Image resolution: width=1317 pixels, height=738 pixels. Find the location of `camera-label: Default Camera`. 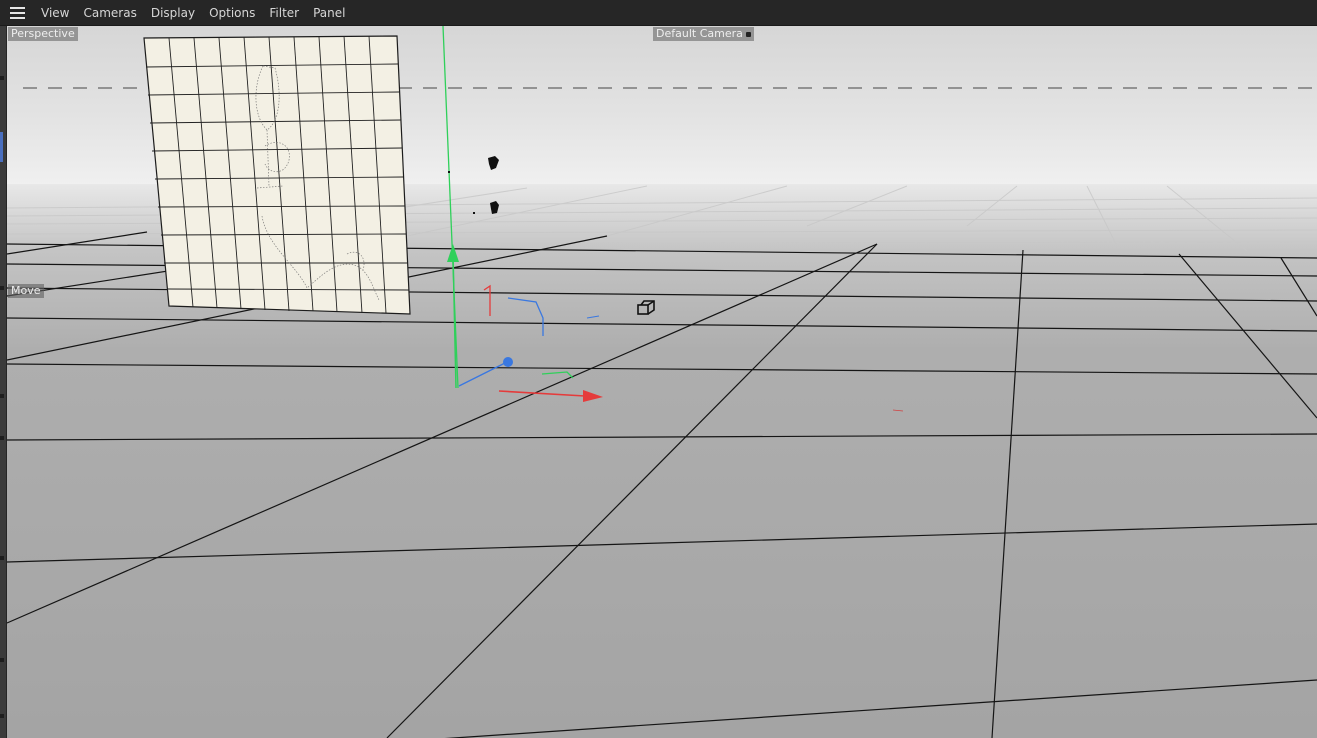

camera-label: Default Camera is located at coordinates (703, 34).